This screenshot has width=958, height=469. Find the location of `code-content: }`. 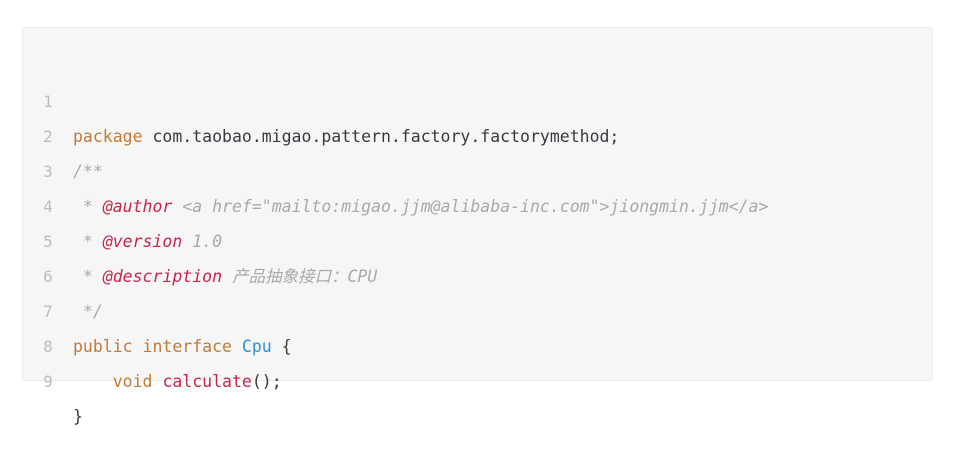

code-content: } is located at coordinates (78, 416).